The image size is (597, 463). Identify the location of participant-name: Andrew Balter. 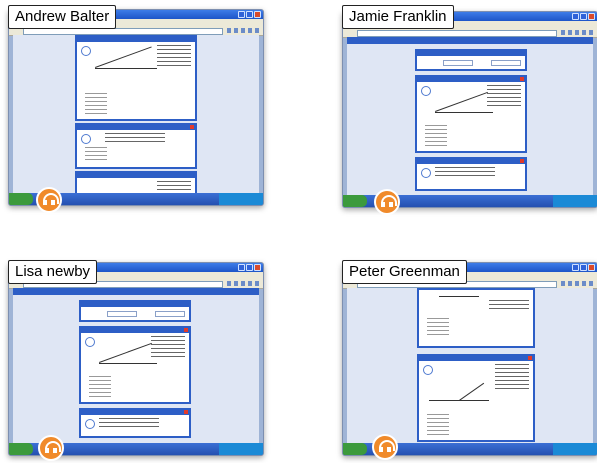
(62, 17).